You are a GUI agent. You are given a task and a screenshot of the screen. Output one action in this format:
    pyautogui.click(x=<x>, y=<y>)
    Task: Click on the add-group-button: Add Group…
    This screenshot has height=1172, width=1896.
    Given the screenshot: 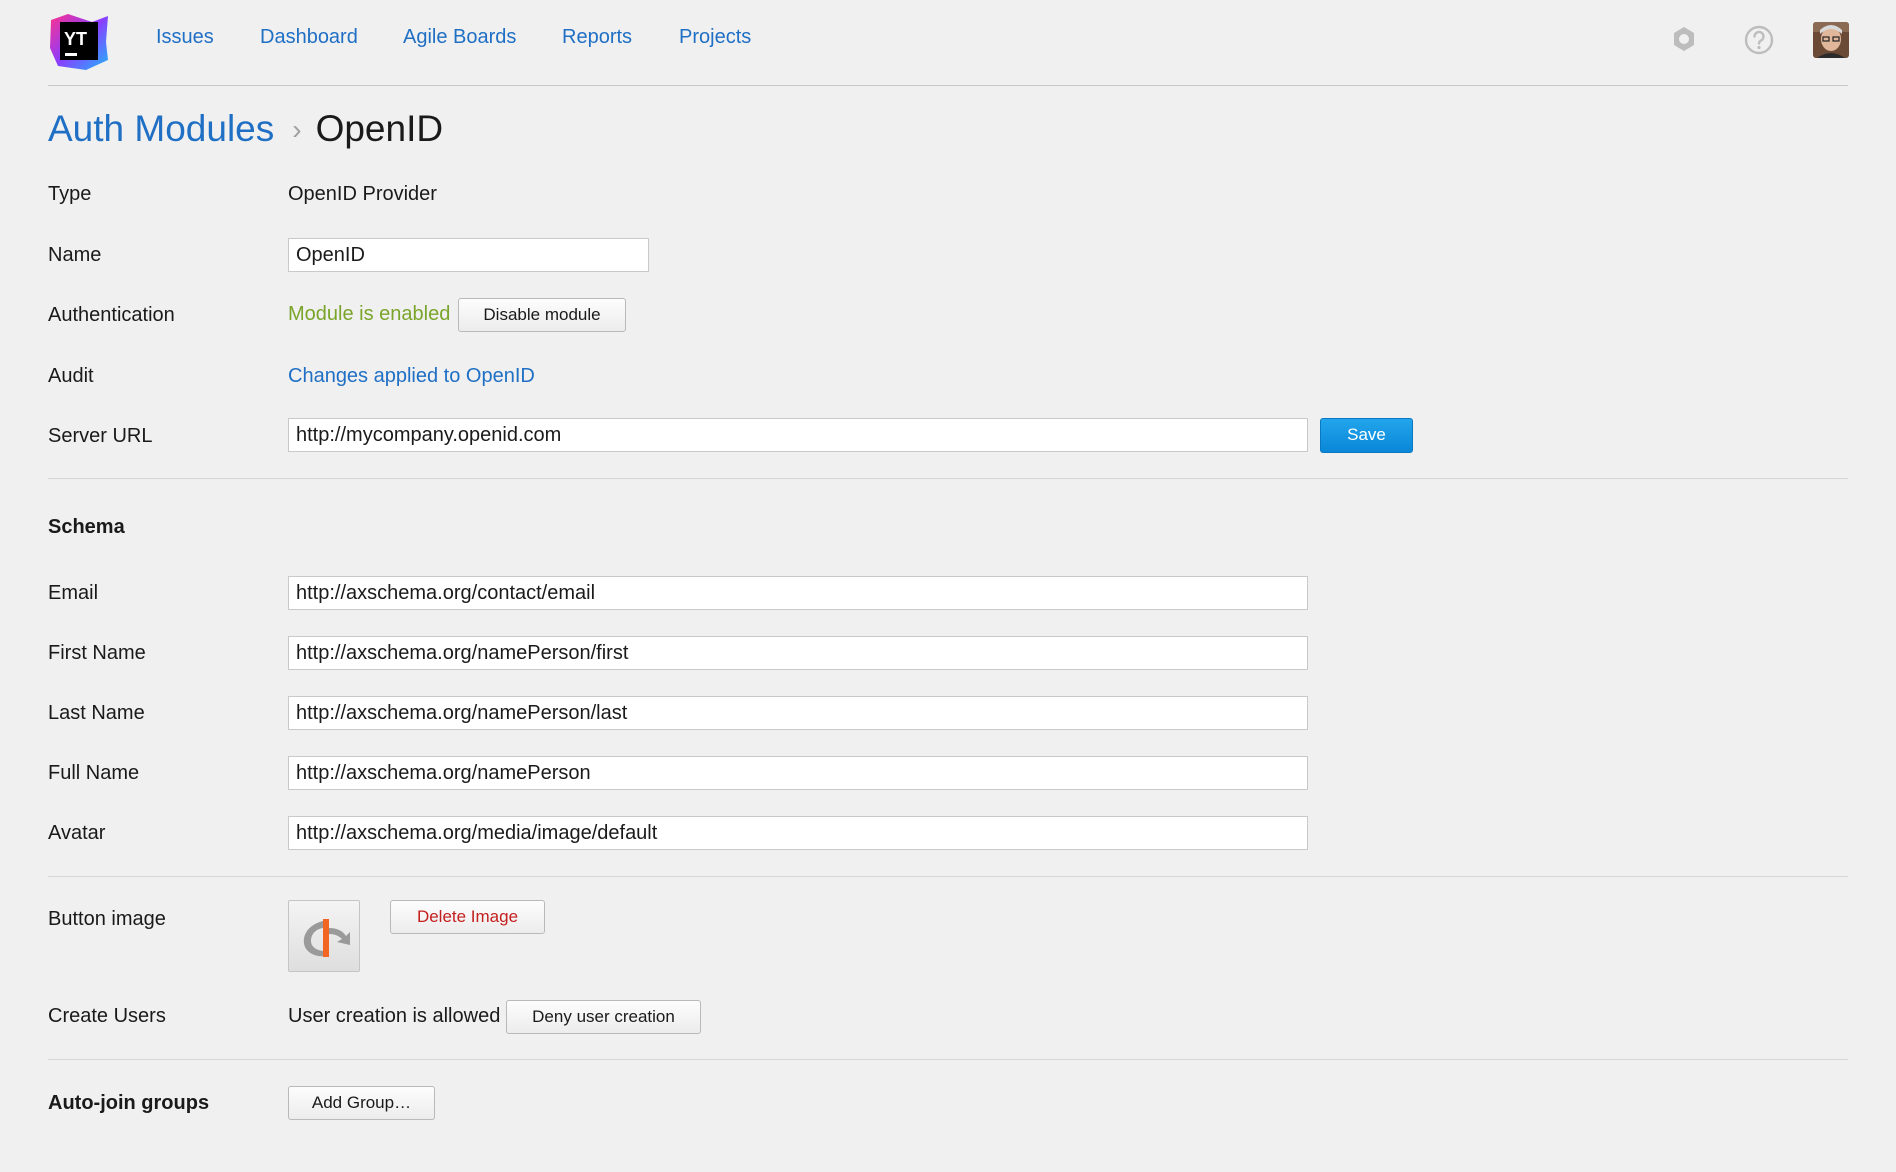 What is the action you would take?
    pyautogui.click(x=361, y=1103)
    